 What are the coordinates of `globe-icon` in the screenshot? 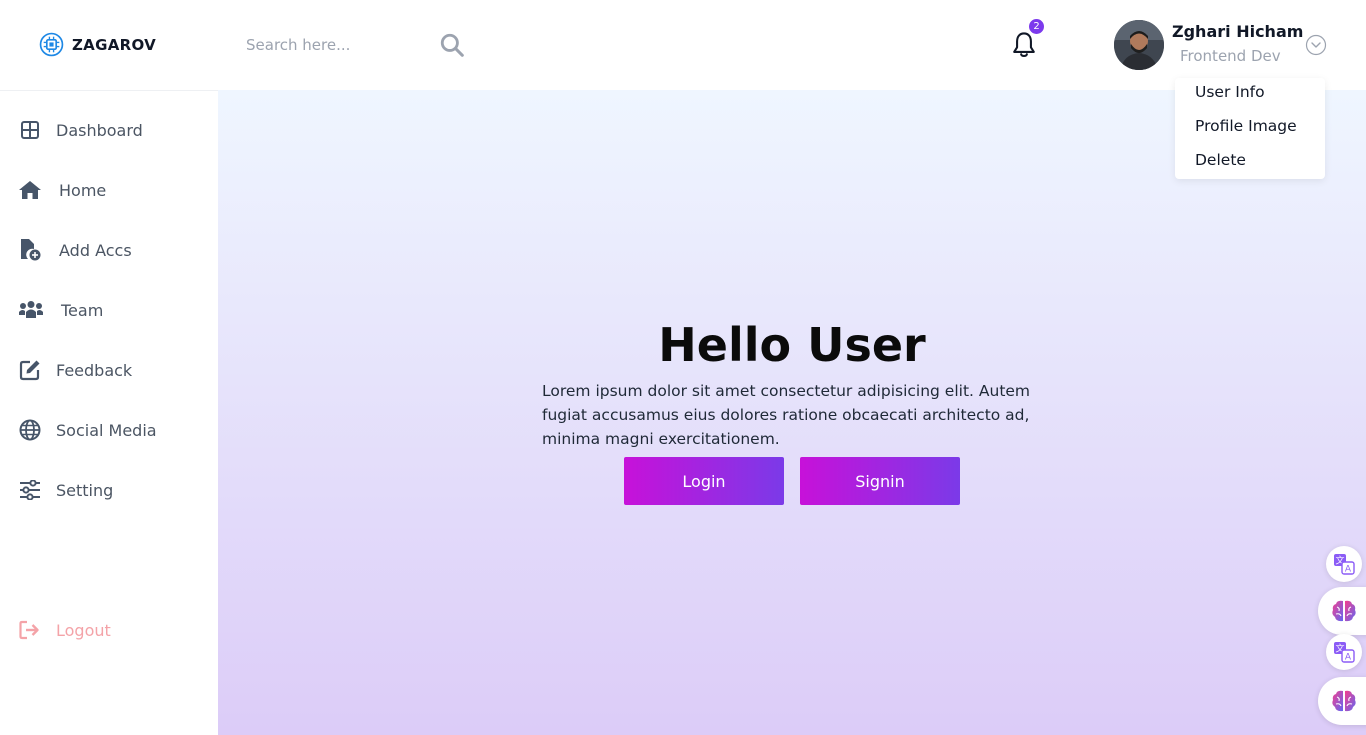 It's located at (30, 430).